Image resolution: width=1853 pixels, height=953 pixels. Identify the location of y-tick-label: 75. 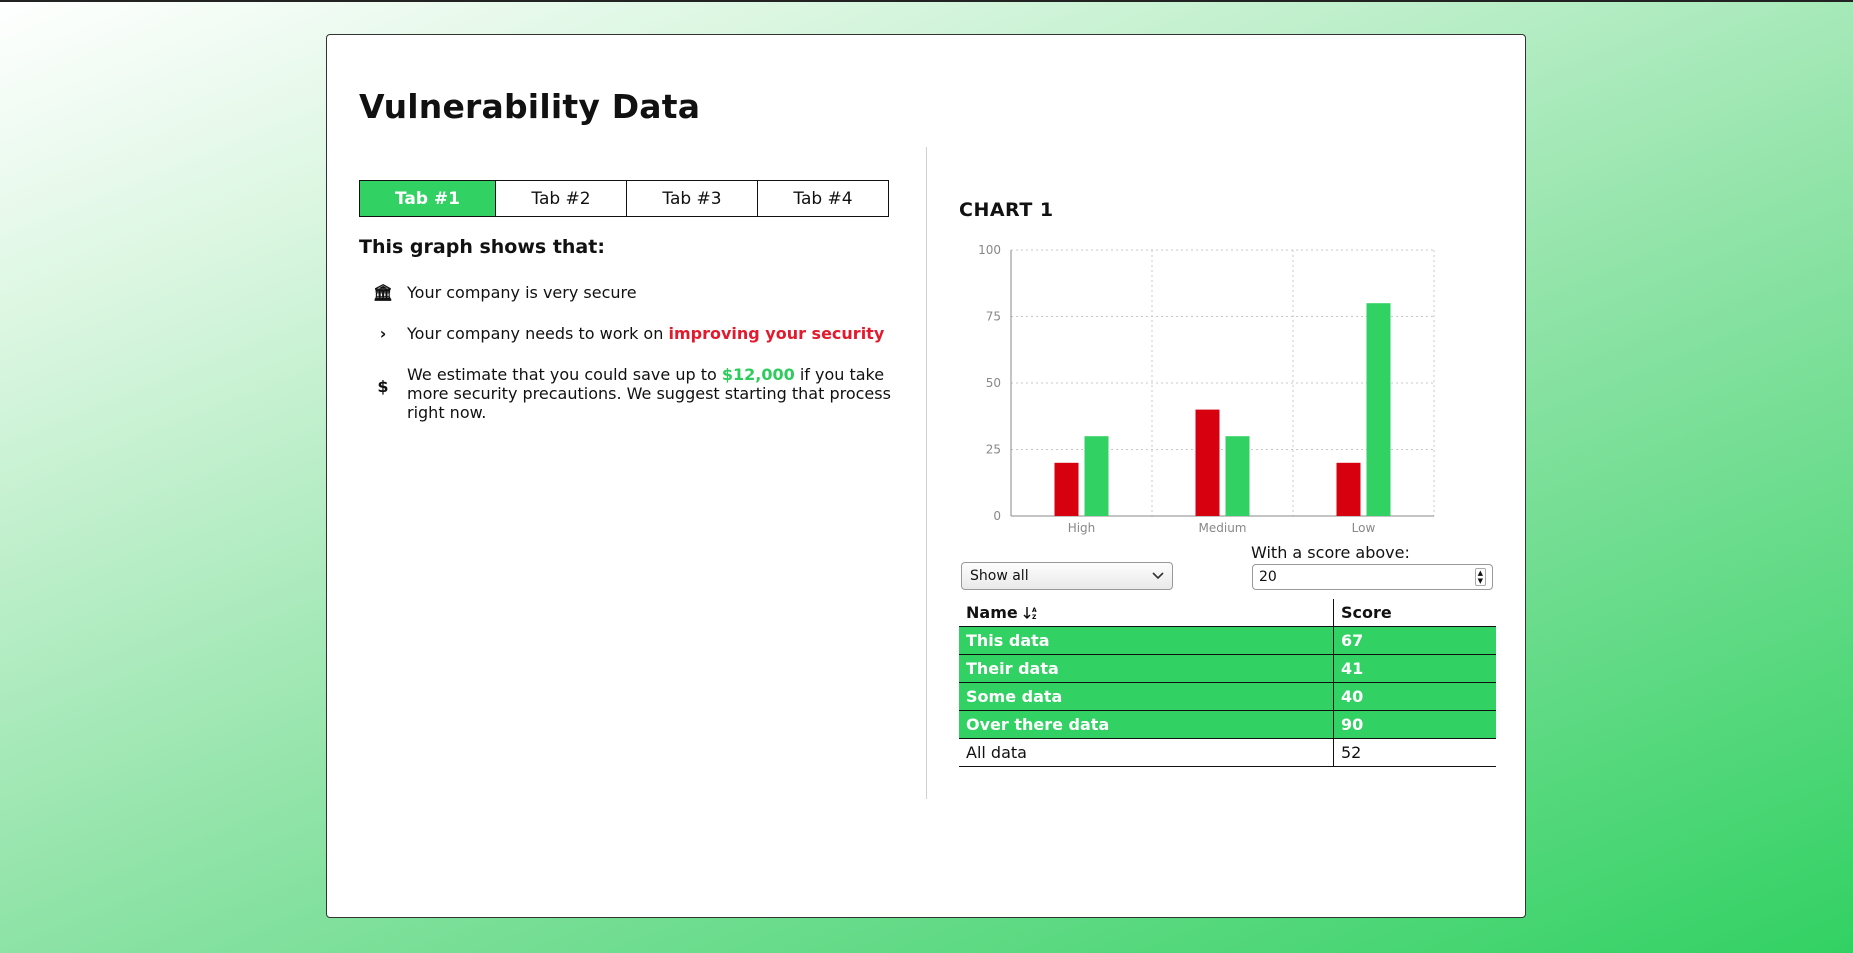
(993, 317).